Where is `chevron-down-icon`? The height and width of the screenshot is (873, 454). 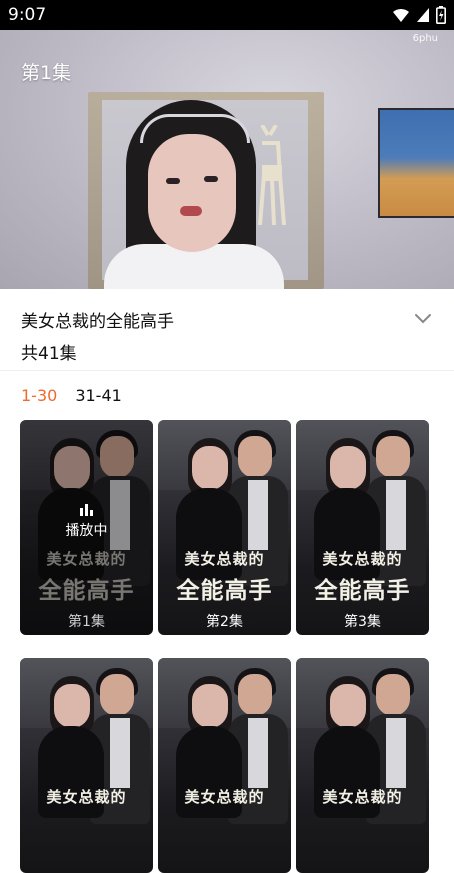
chevron-down-icon is located at coordinates (423, 318).